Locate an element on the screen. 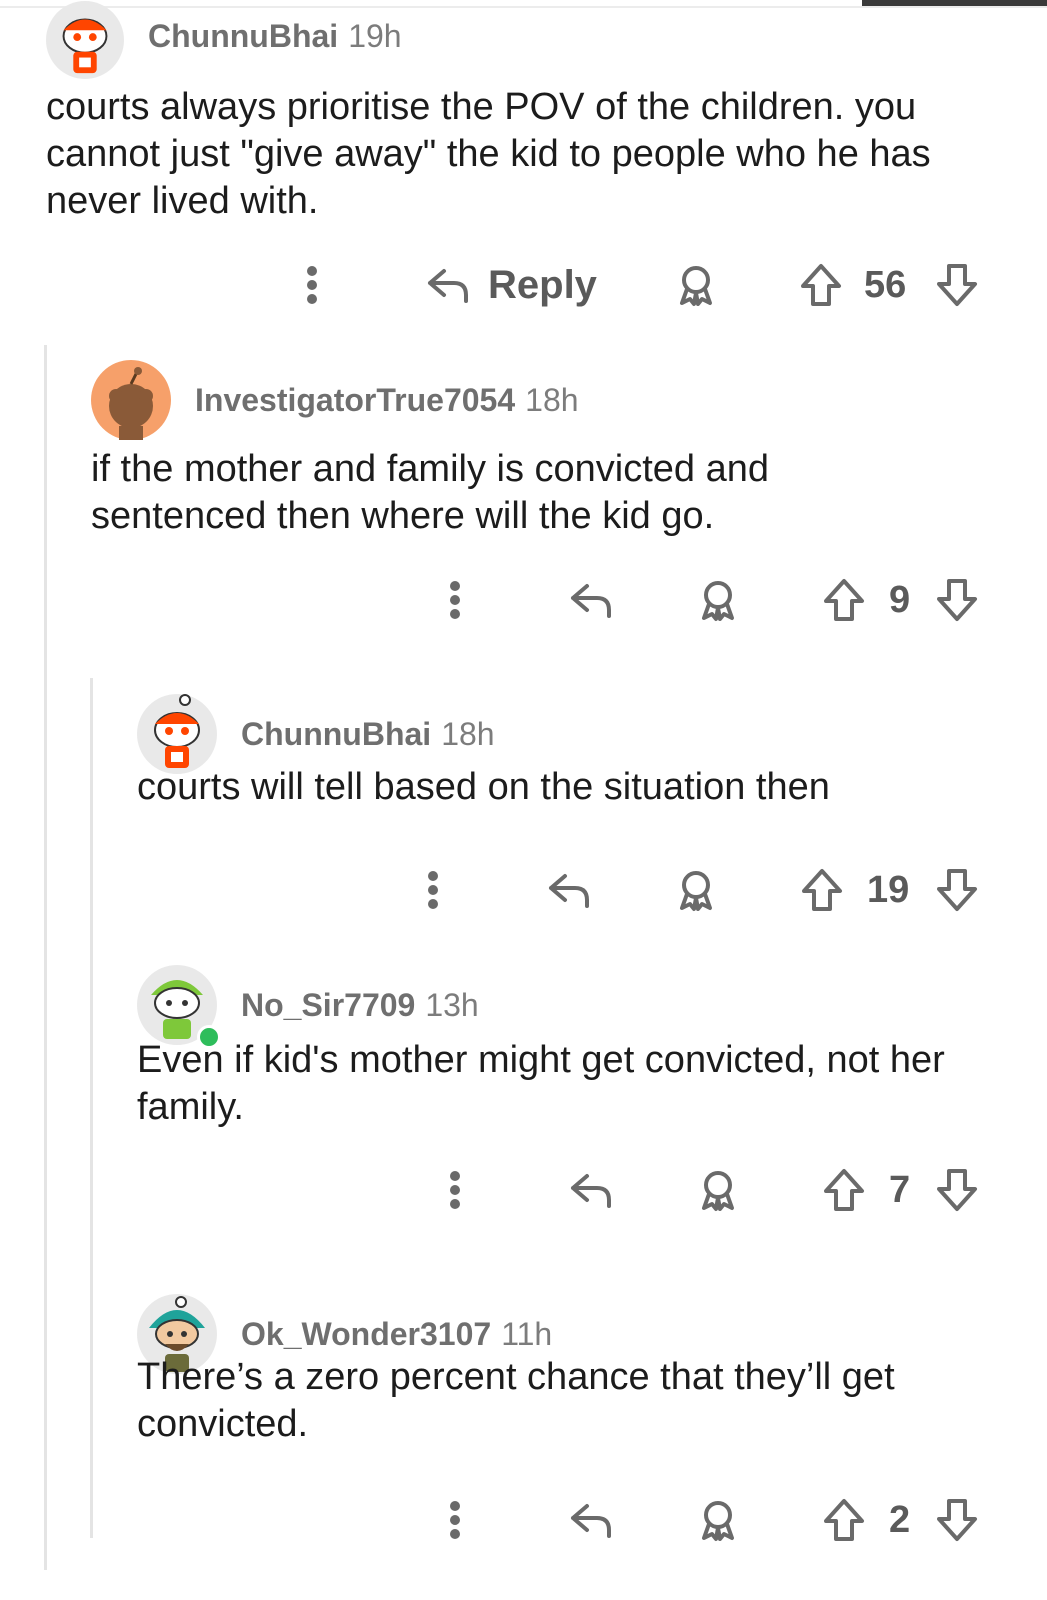 The image size is (1047, 1600). comment-meta: Ok_Wonder3107 11h is located at coordinates (396, 1334).